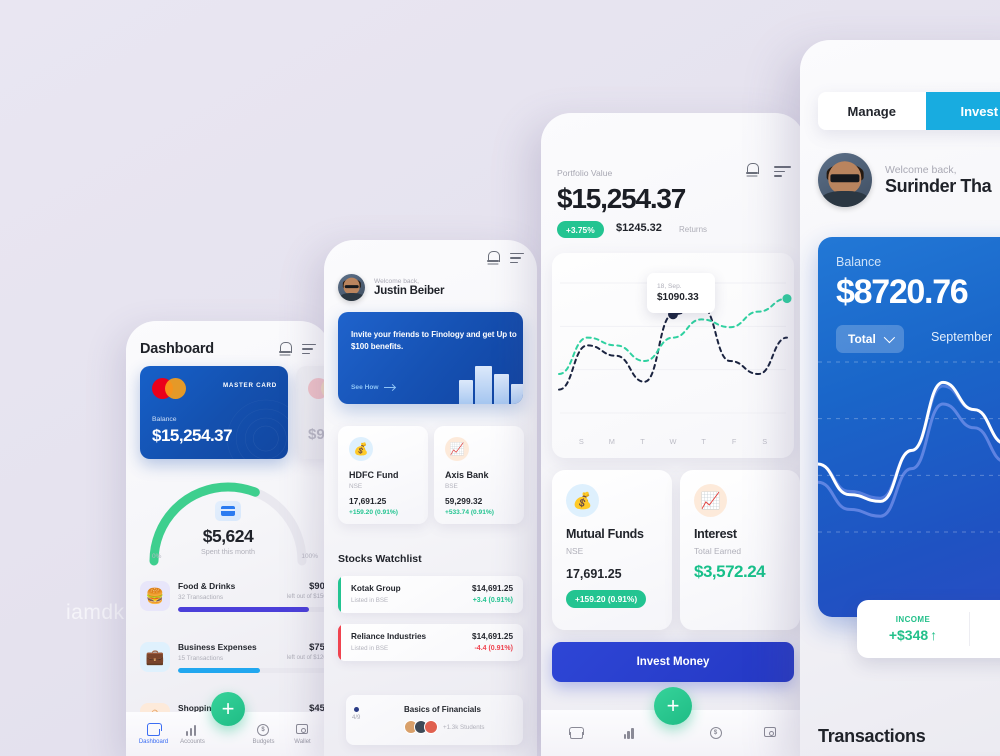  I want to click on nav-item-wallet: Wallet, so click(302, 734).